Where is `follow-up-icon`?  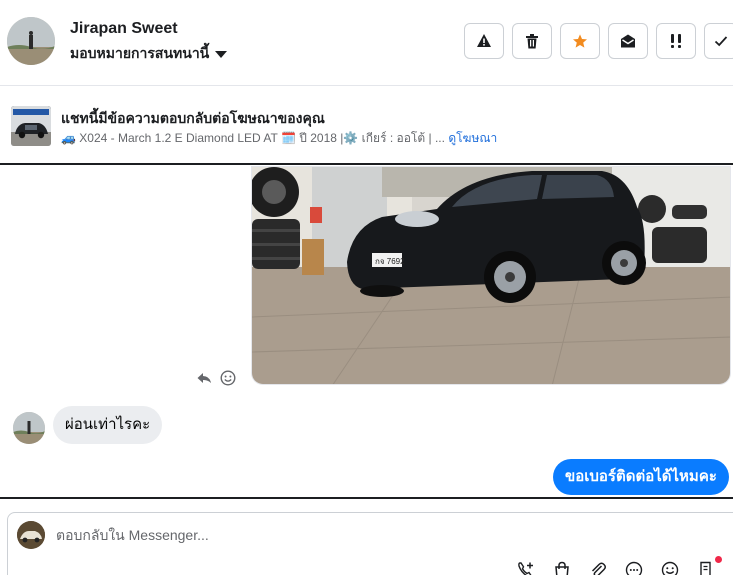 follow-up-icon is located at coordinates (676, 41).